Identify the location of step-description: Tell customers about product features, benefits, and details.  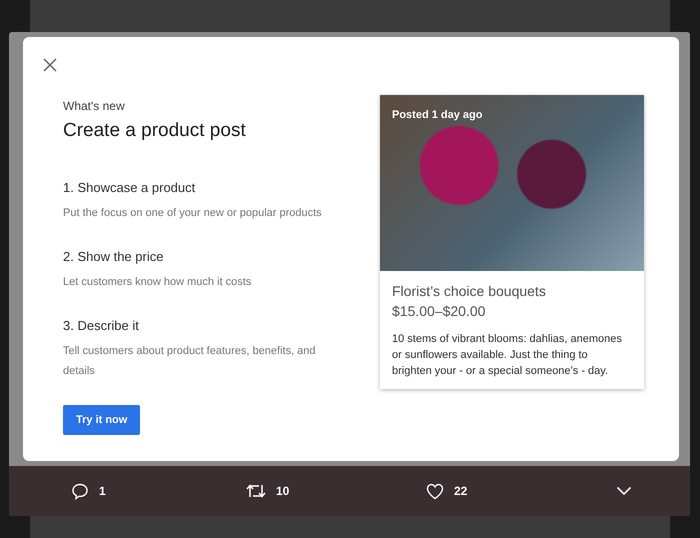
(190, 361).